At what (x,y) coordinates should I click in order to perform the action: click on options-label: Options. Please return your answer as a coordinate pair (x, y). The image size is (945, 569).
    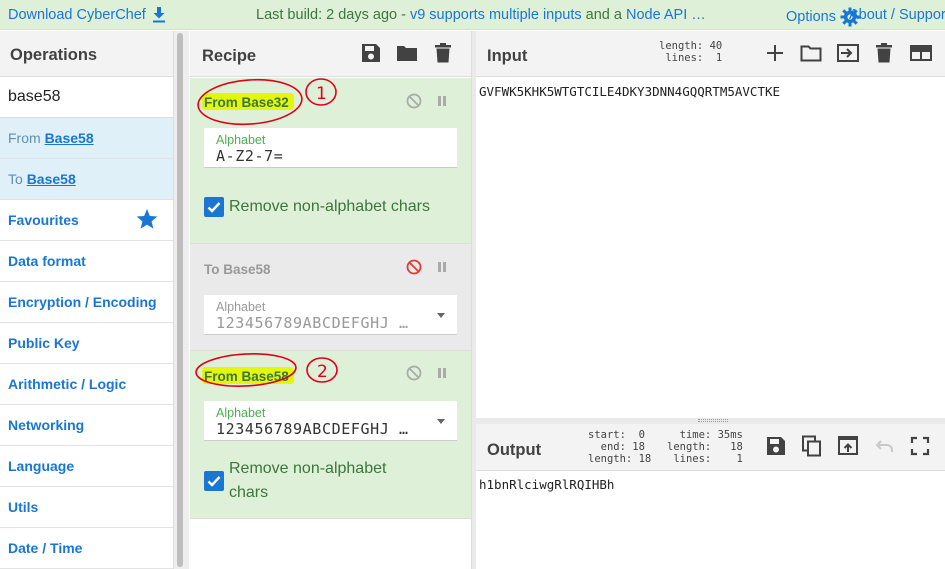
    Looking at the image, I should click on (811, 17).